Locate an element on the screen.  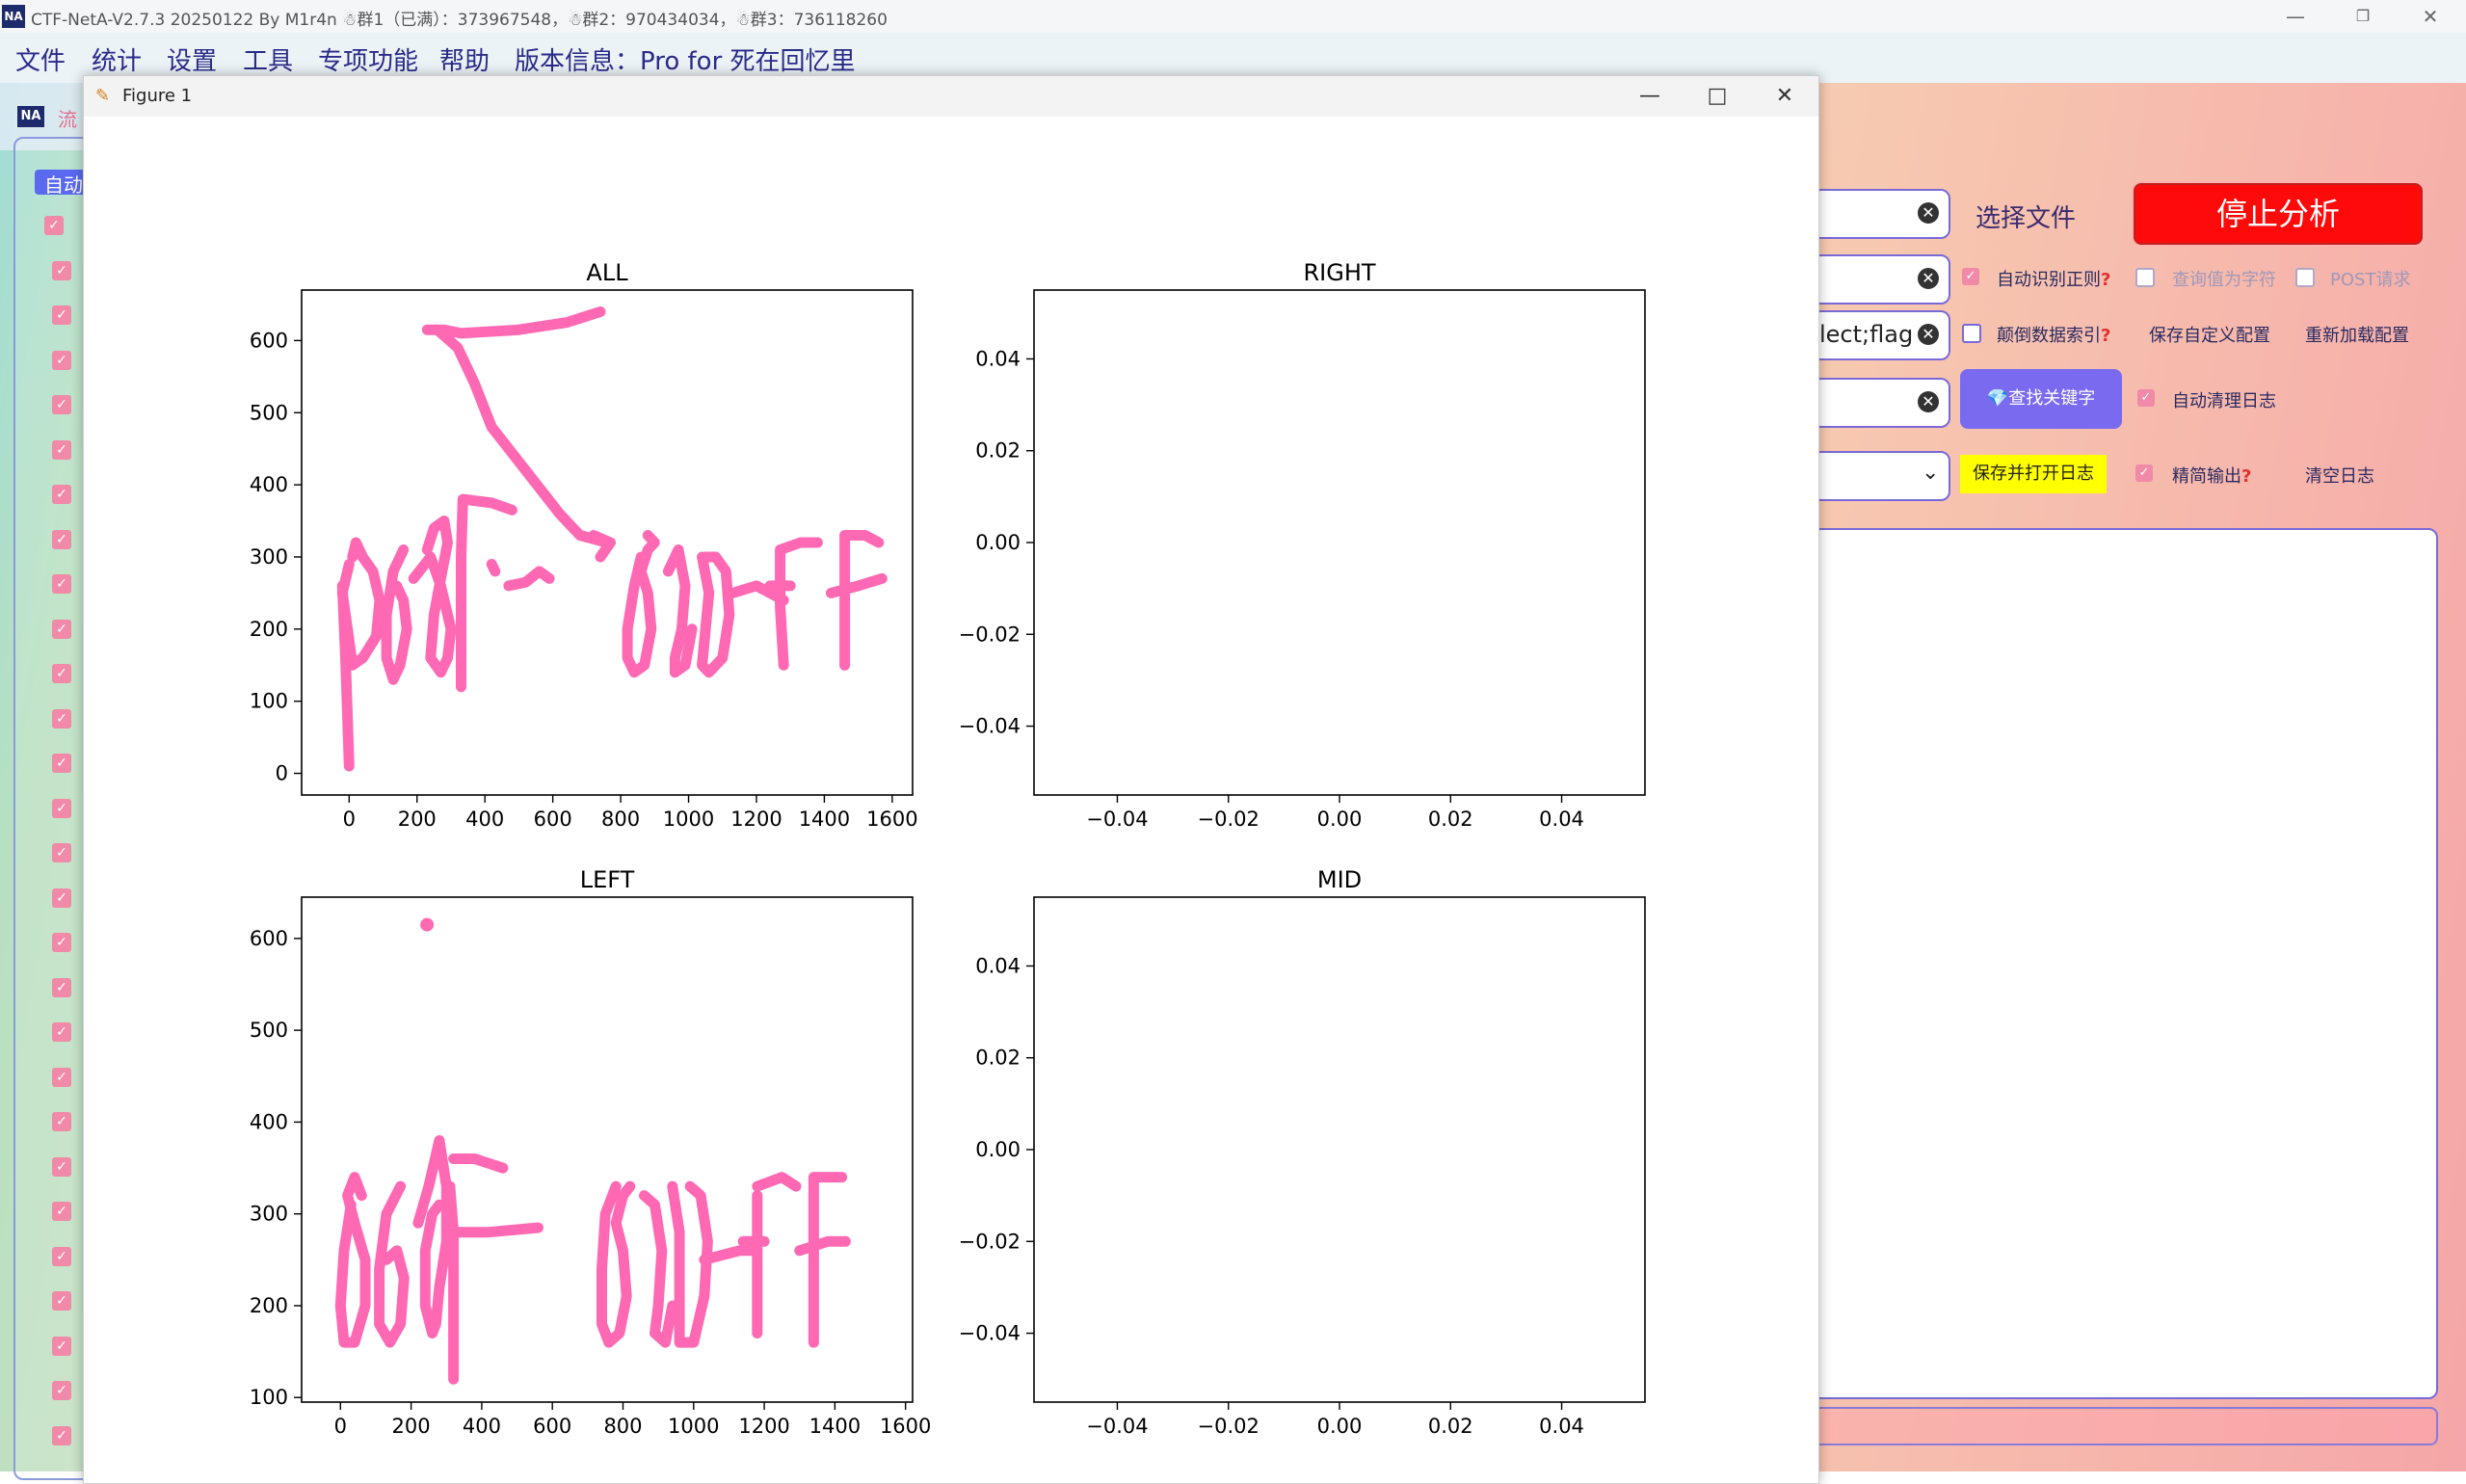
concise-output-checkbox: ✓ is located at coordinates (2144, 473).